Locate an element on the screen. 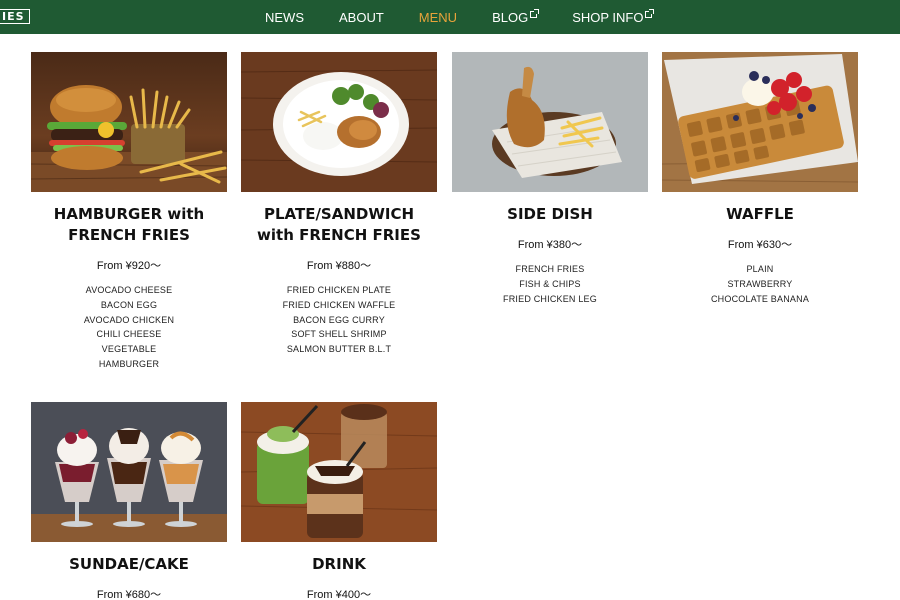  list-item: BACON EGG CURRY is located at coordinates (339, 319).